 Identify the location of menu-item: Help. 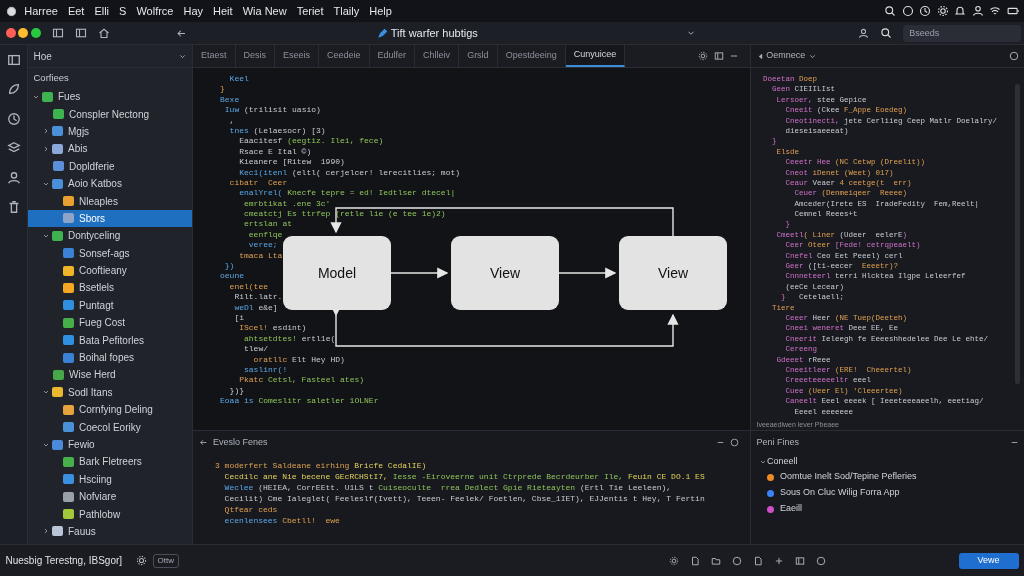
(380, 11).